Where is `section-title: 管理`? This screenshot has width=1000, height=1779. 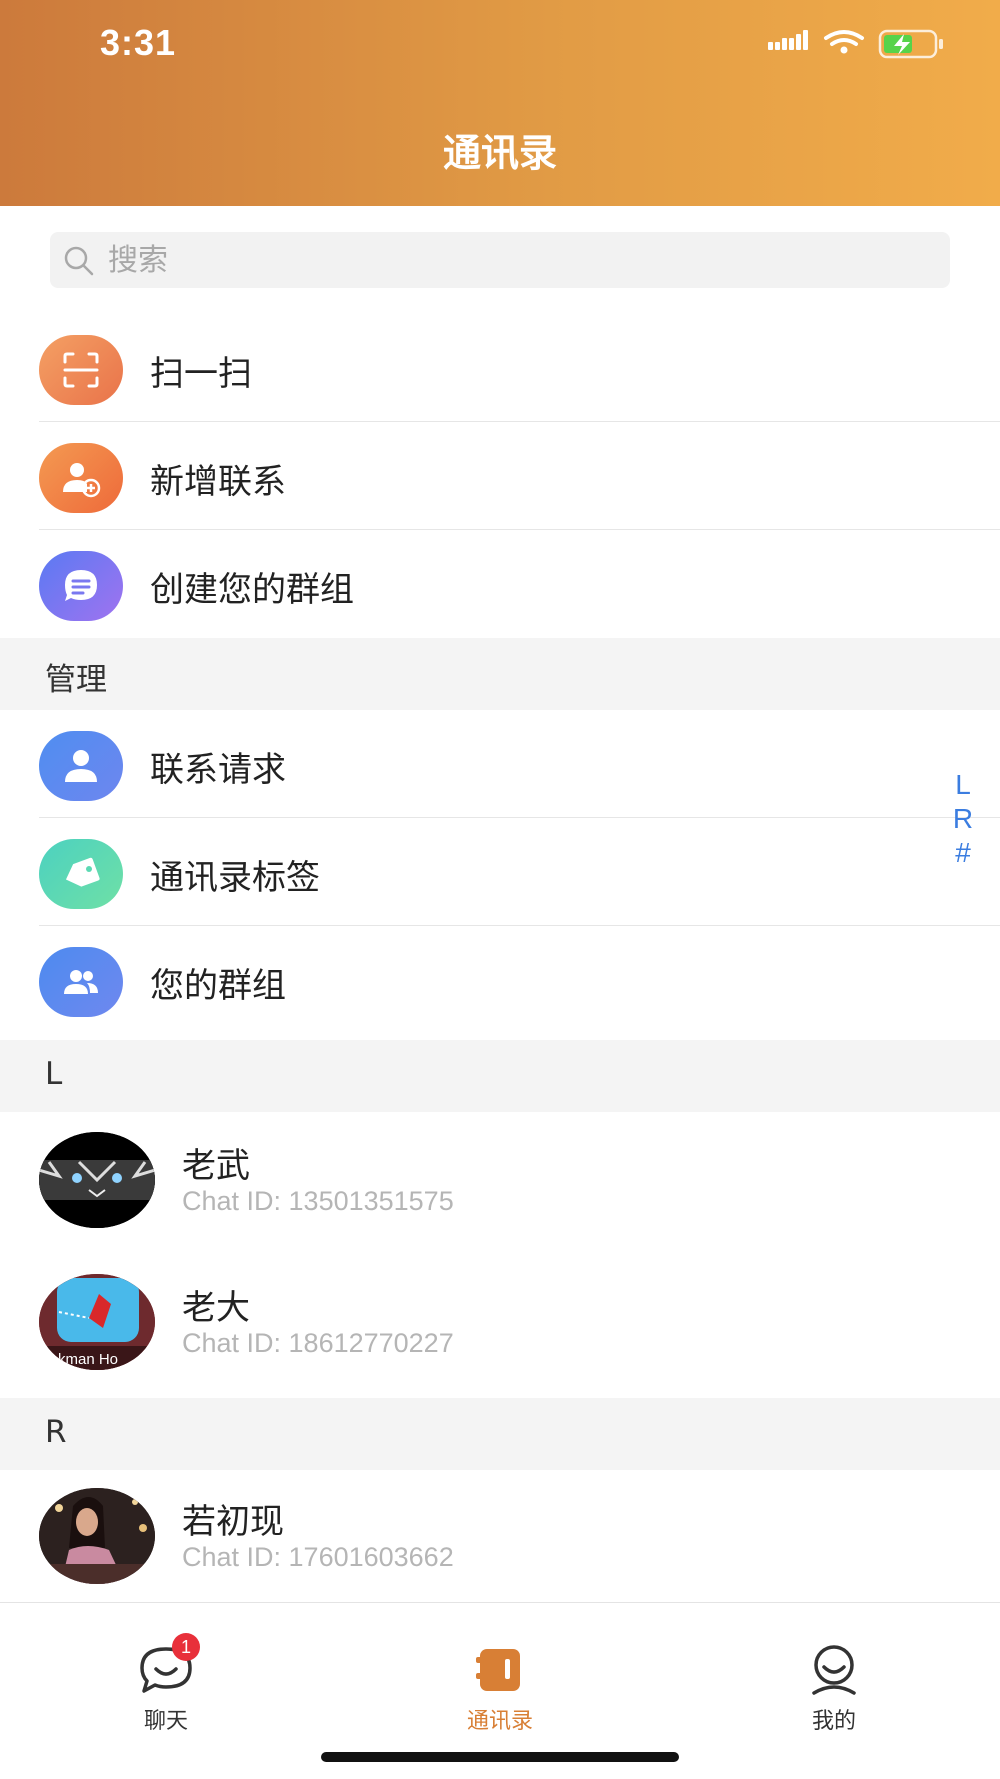
section-title: 管理 is located at coordinates (76, 680).